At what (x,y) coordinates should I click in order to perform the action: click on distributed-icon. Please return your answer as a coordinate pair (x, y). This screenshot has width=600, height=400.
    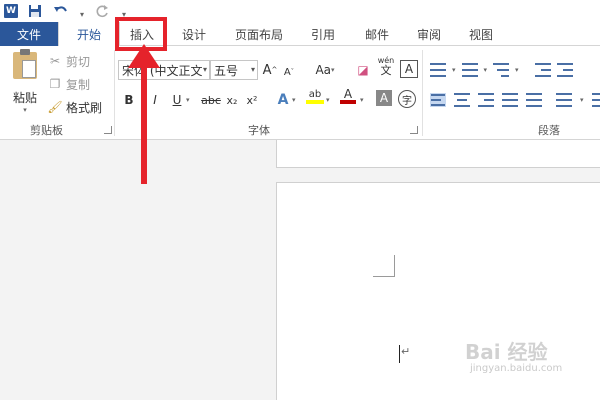
    Looking at the image, I should click on (534, 100).